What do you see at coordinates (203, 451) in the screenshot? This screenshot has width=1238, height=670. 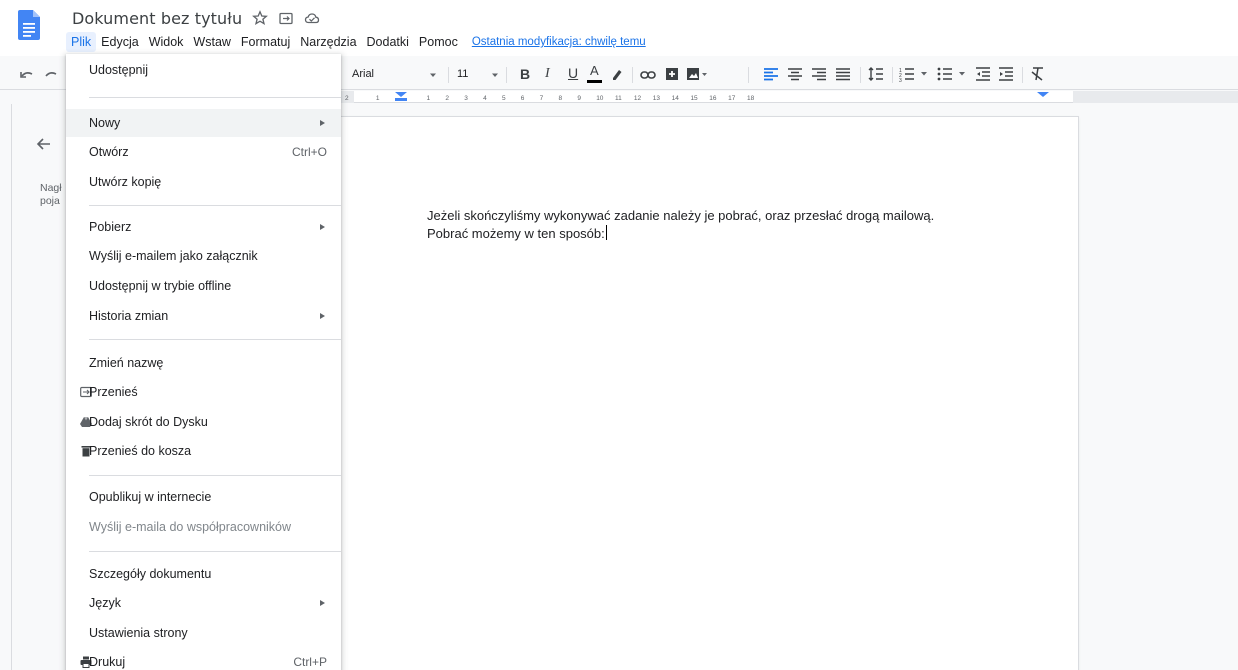 I see `menu-item-trash: Przenieś do kosza` at bounding box center [203, 451].